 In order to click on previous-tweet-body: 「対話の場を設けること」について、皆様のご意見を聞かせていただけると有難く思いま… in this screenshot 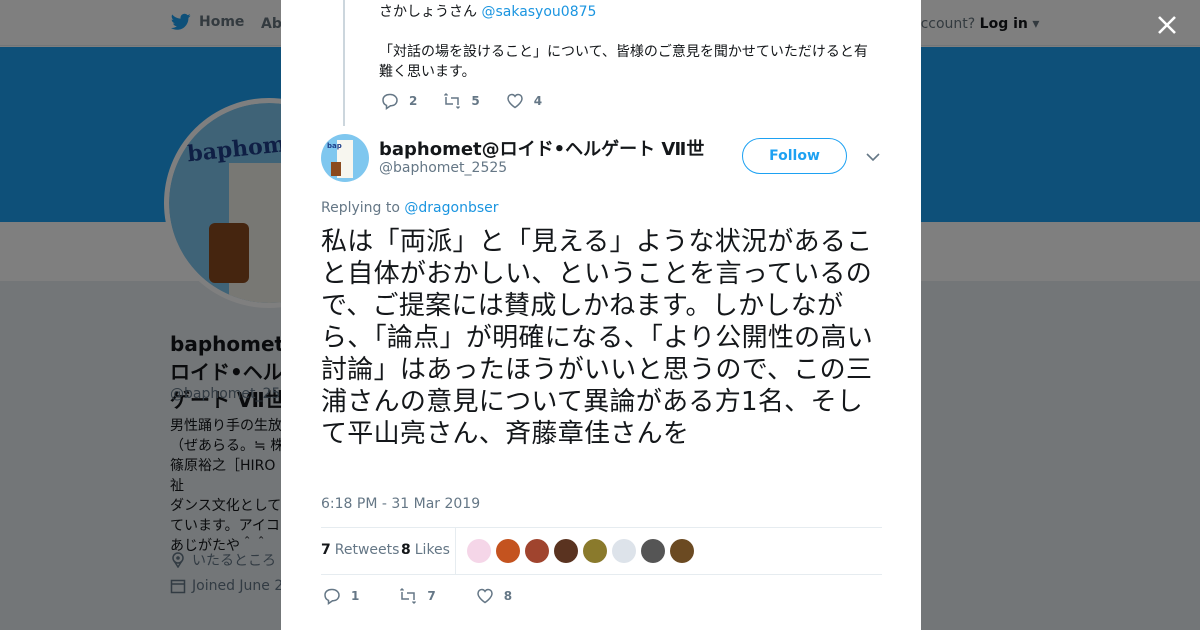, I will do `click(623, 62)`.